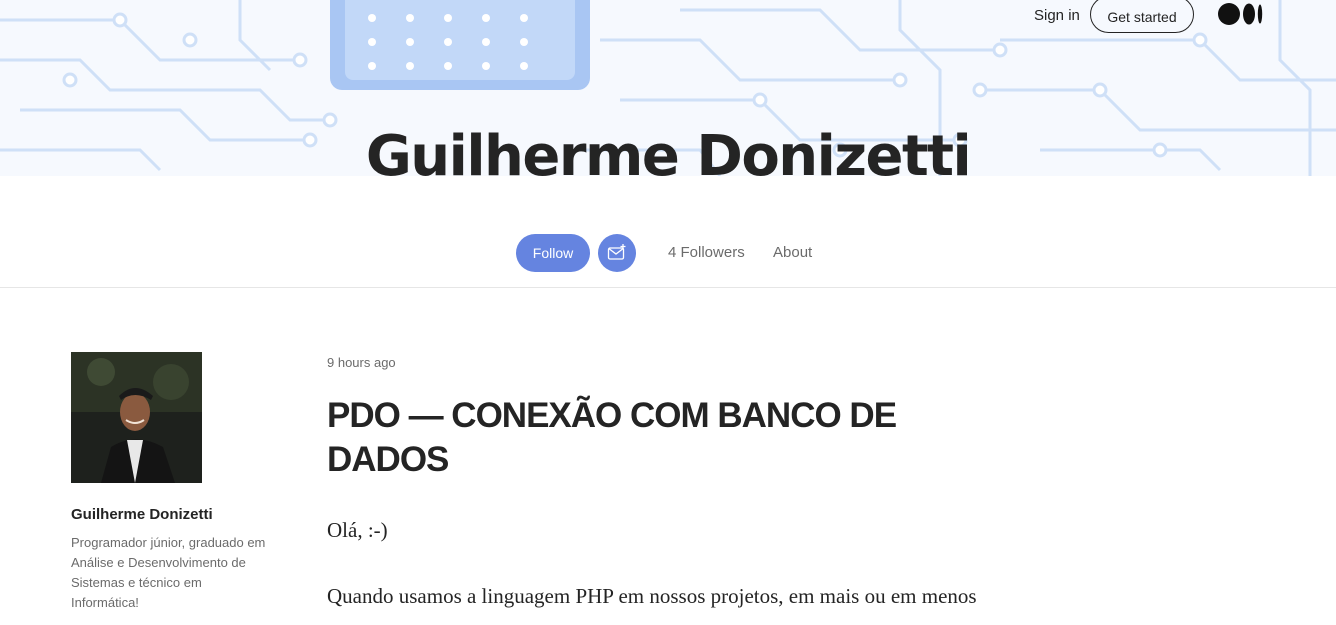 The width and height of the screenshot is (1336, 625). What do you see at coordinates (647, 438) in the screenshot?
I see `post-title: PDO — CONEXÃO COM BANCO DE DADOS` at bounding box center [647, 438].